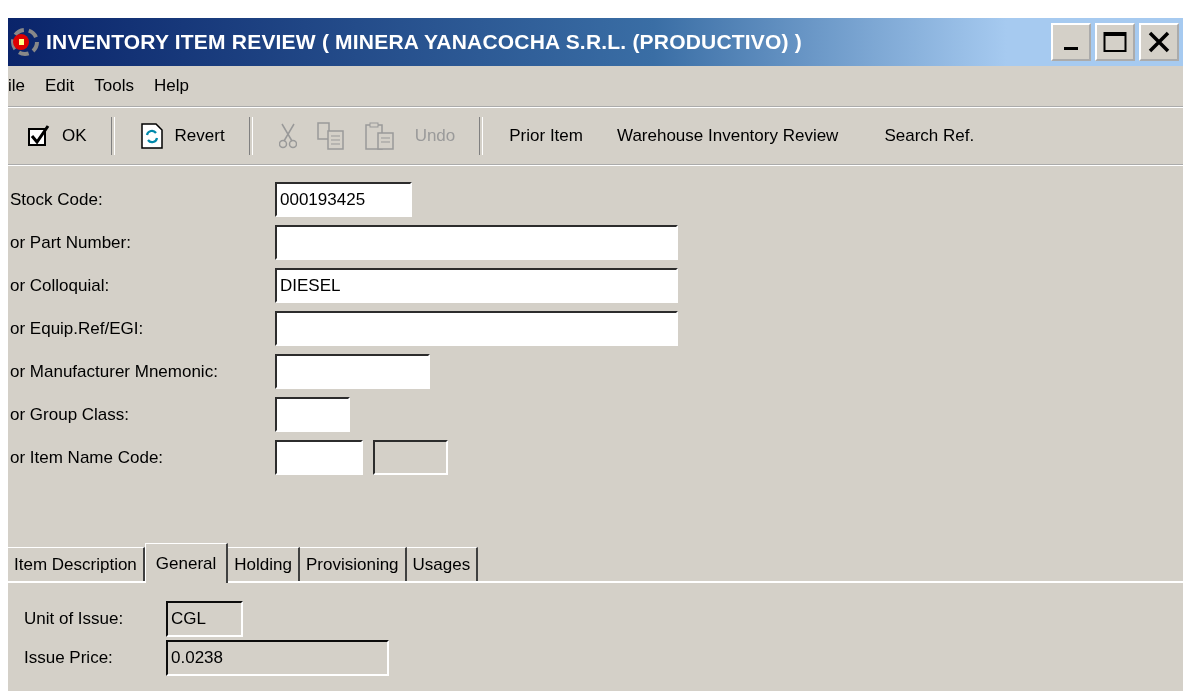  What do you see at coordinates (277, 657) in the screenshot?
I see `input-field: 0.0238` at bounding box center [277, 657].